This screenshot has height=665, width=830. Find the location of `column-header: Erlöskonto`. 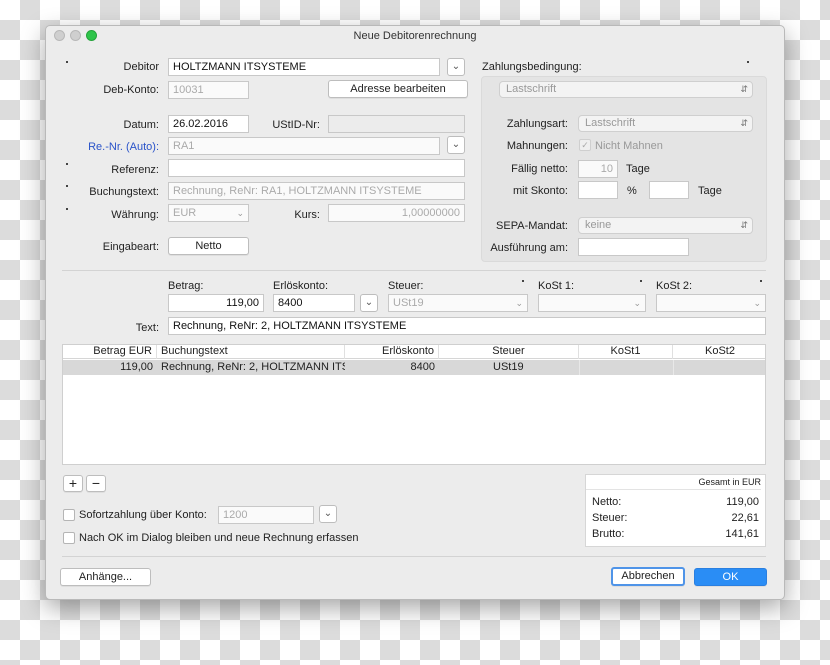

column-header: Erlöskonto is located at coordinates (392, 352).